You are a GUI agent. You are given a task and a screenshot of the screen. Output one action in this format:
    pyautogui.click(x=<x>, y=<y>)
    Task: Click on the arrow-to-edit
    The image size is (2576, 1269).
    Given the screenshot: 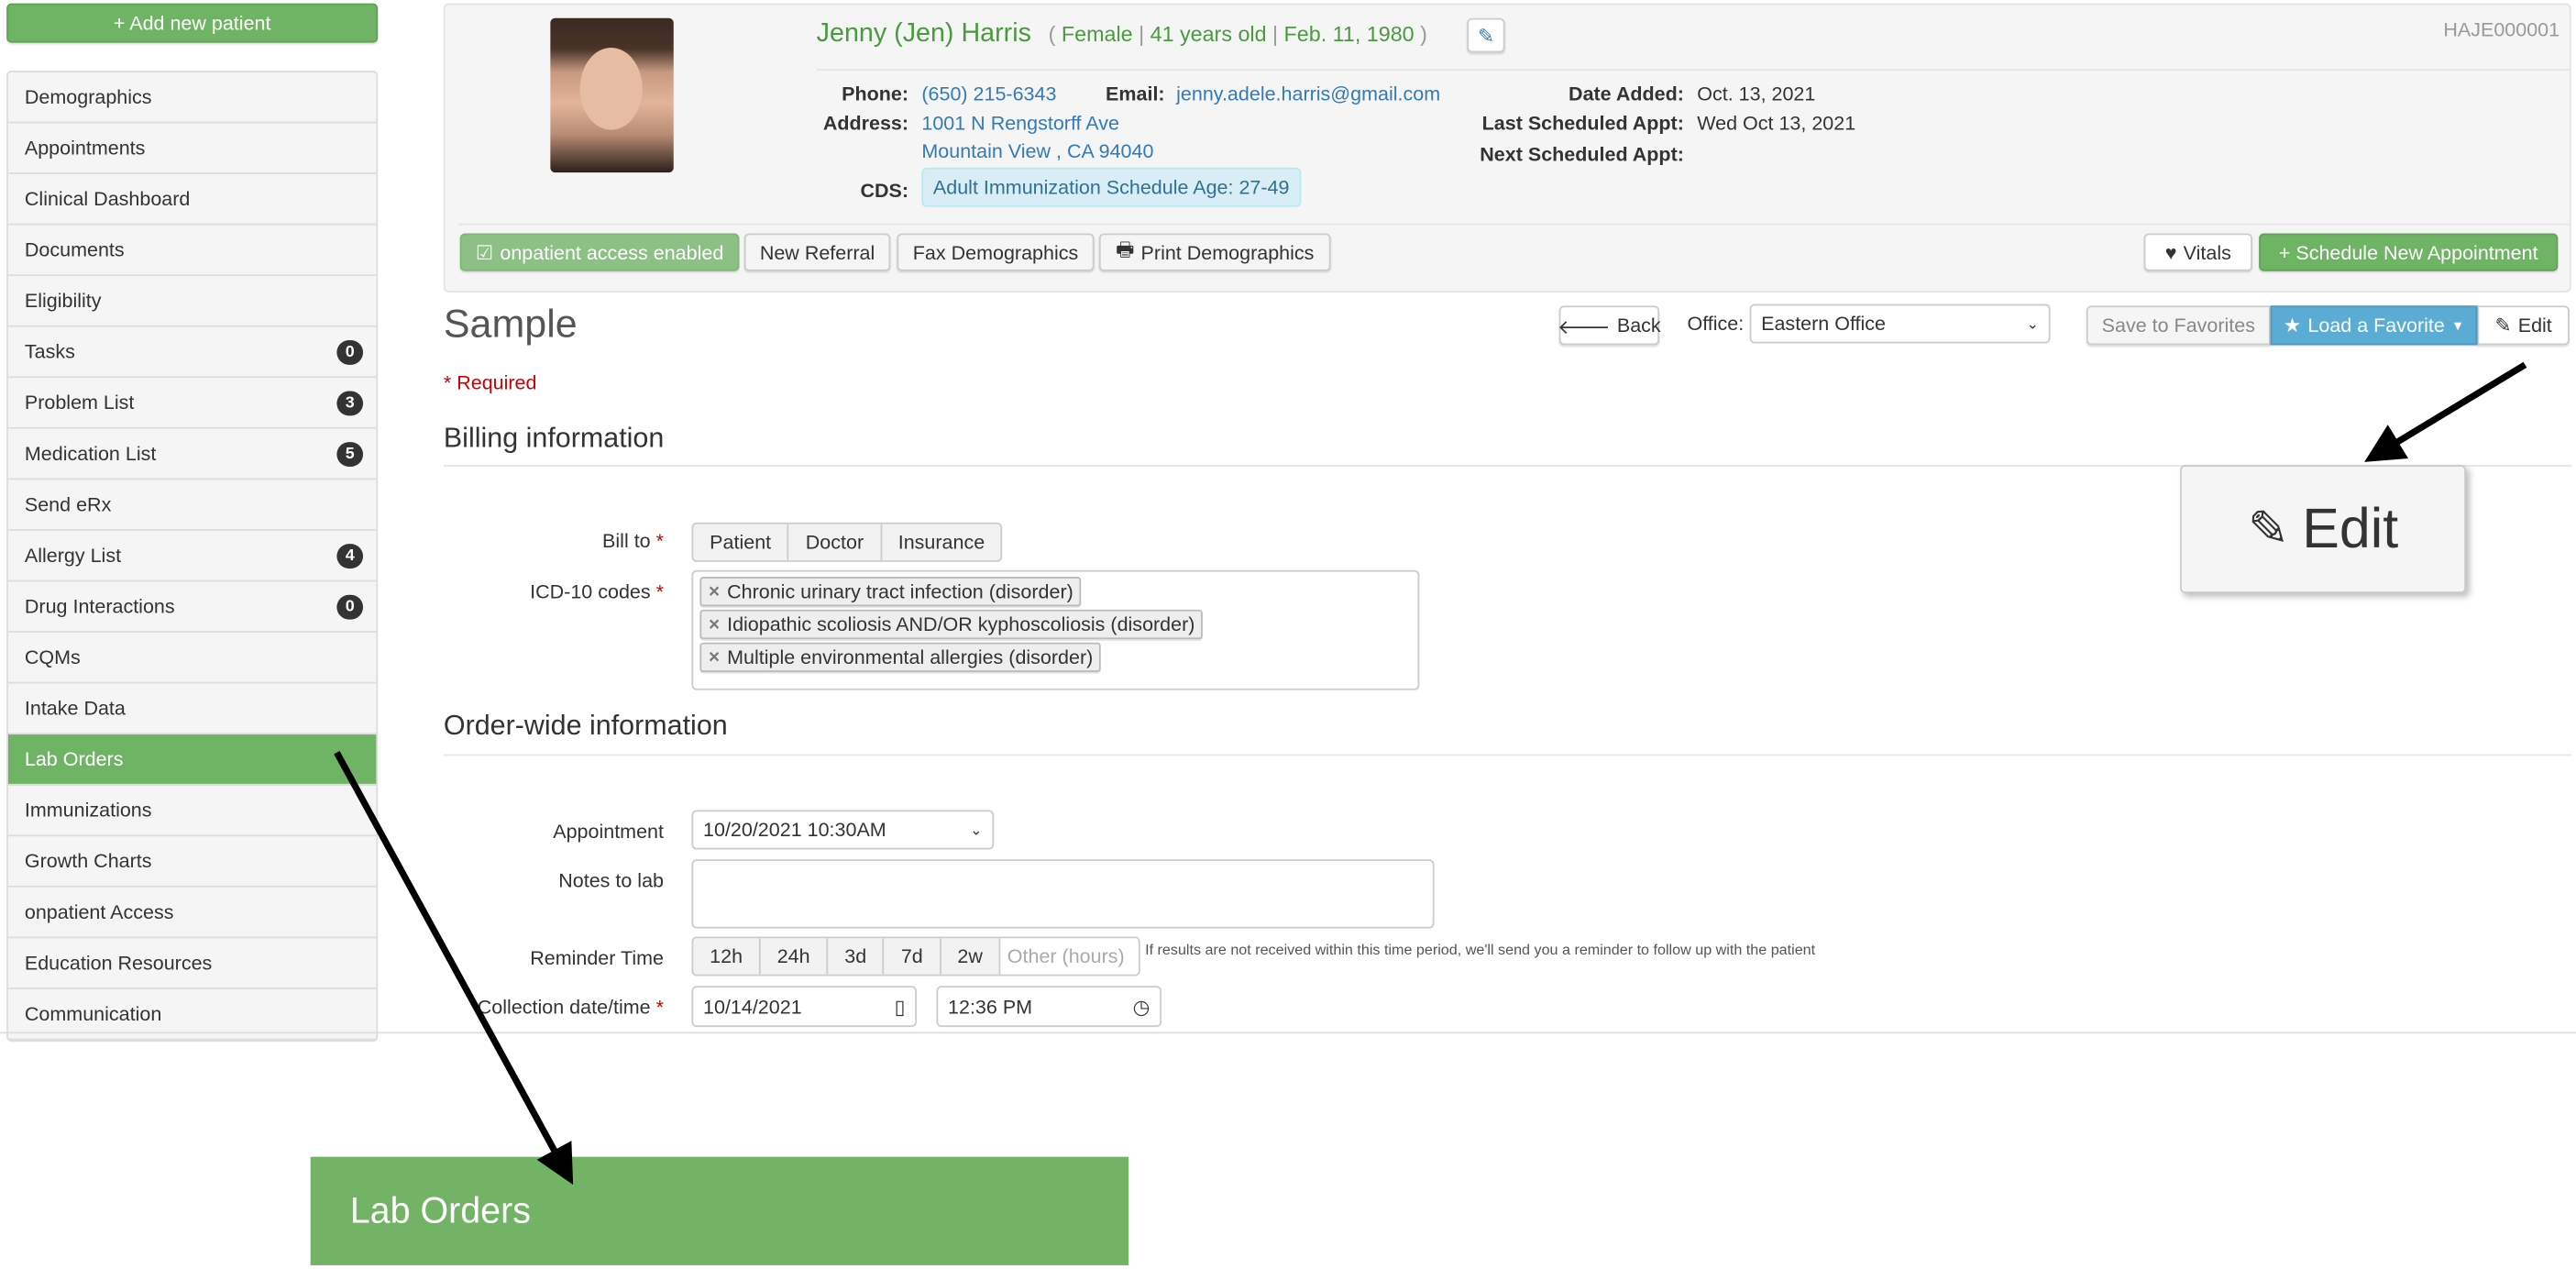 What is the action you would take?
    pyautogui.click(x=2445, y=411)
    